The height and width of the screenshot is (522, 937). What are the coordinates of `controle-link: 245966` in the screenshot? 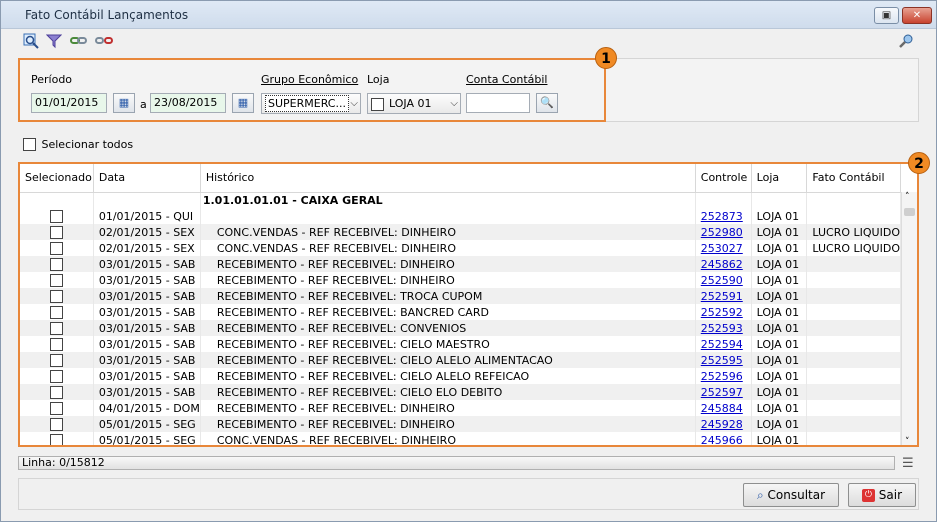 It's located at (722, 440).